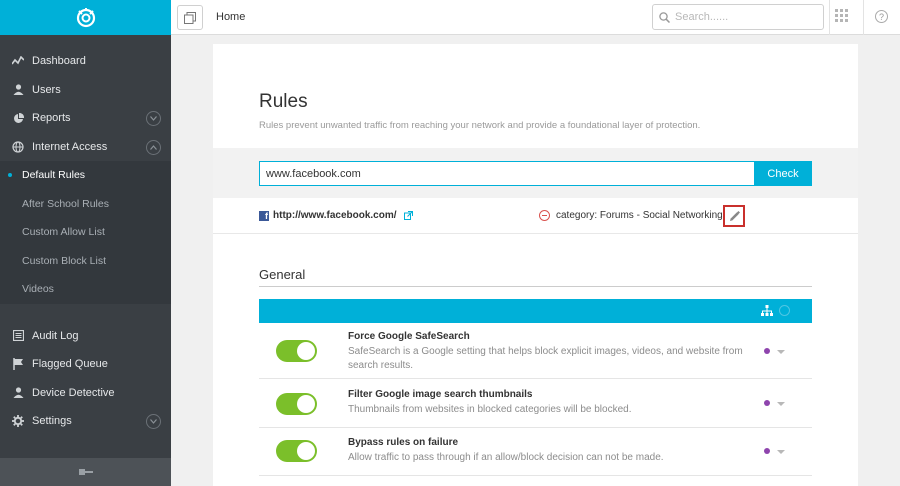 This screenshot has height=486, width=900. I want to click on windows-icon, so click(190, 17).